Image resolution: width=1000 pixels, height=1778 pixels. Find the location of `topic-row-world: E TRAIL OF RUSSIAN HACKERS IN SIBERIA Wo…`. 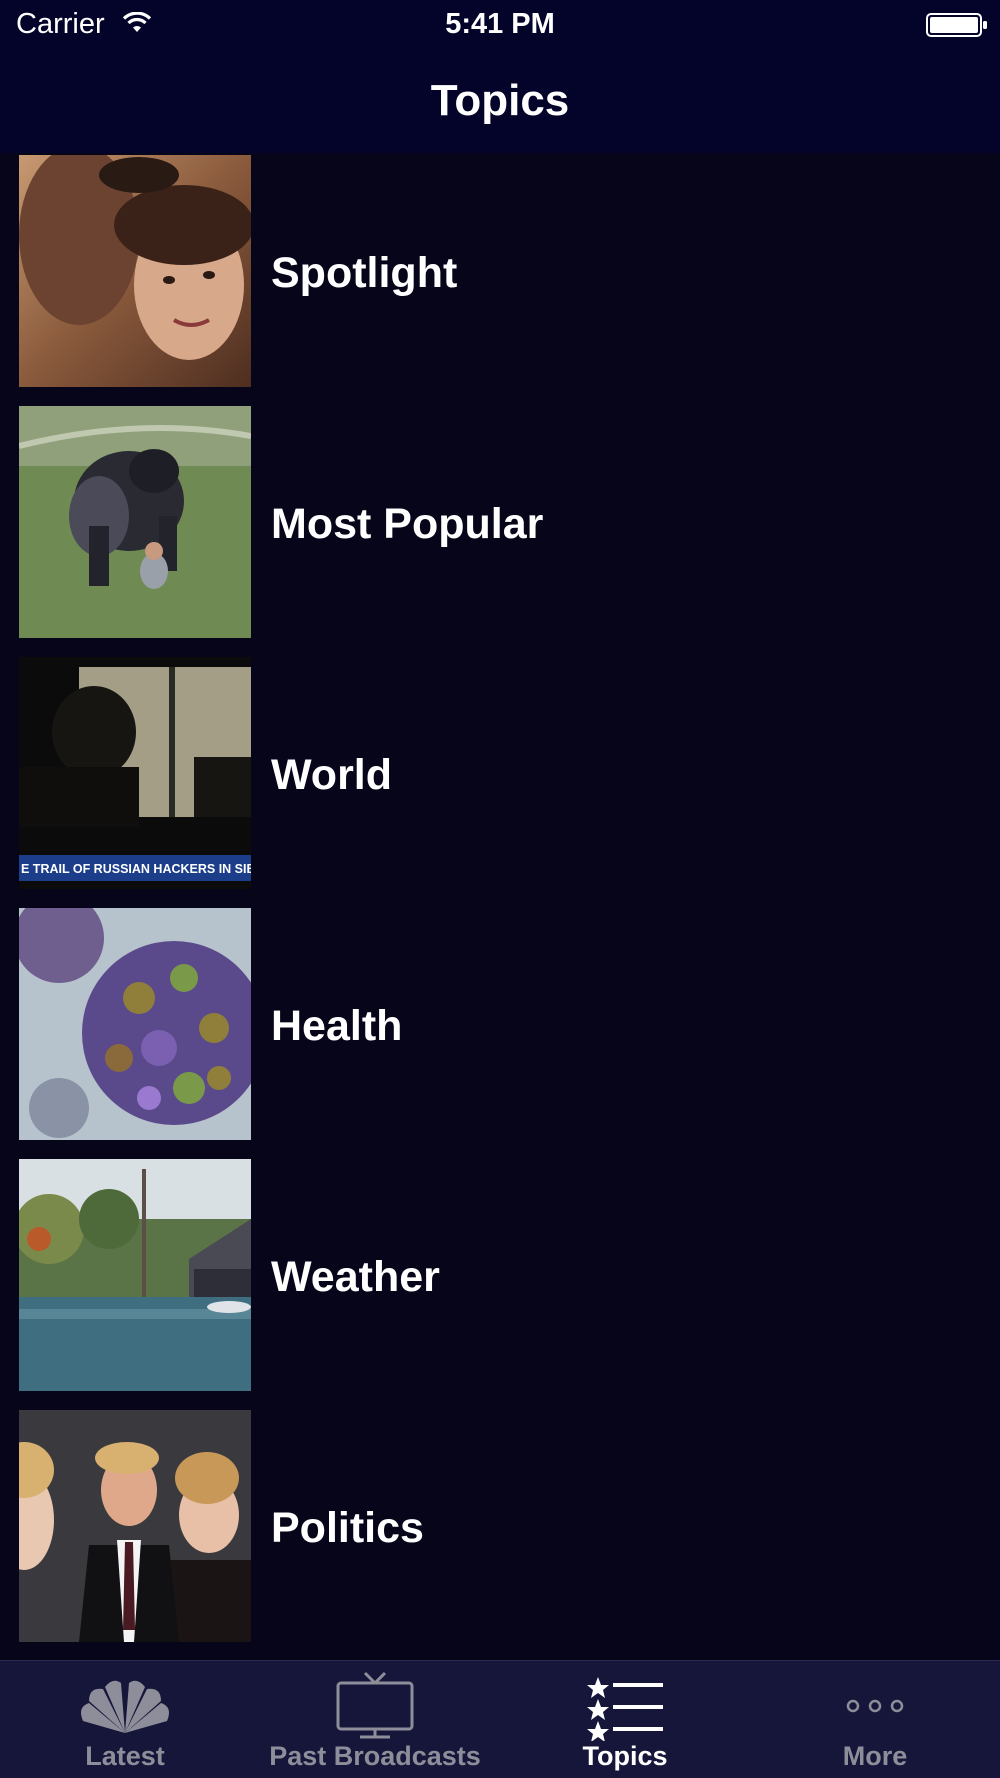

topic-row-world: E TRAIL OF RUSSIAN HACKERS IN SIBERIA Wo… is located at coordinates (500, 780).